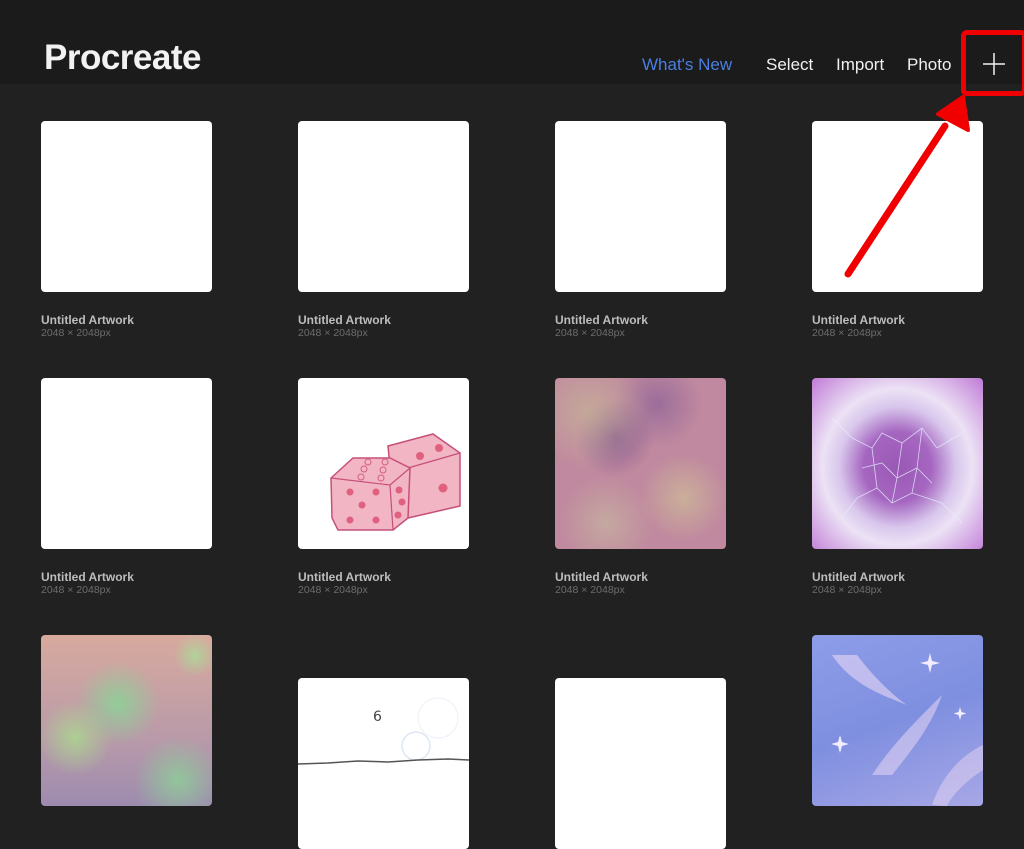  I want to click on photo-button: Photo, so click(929, 65).